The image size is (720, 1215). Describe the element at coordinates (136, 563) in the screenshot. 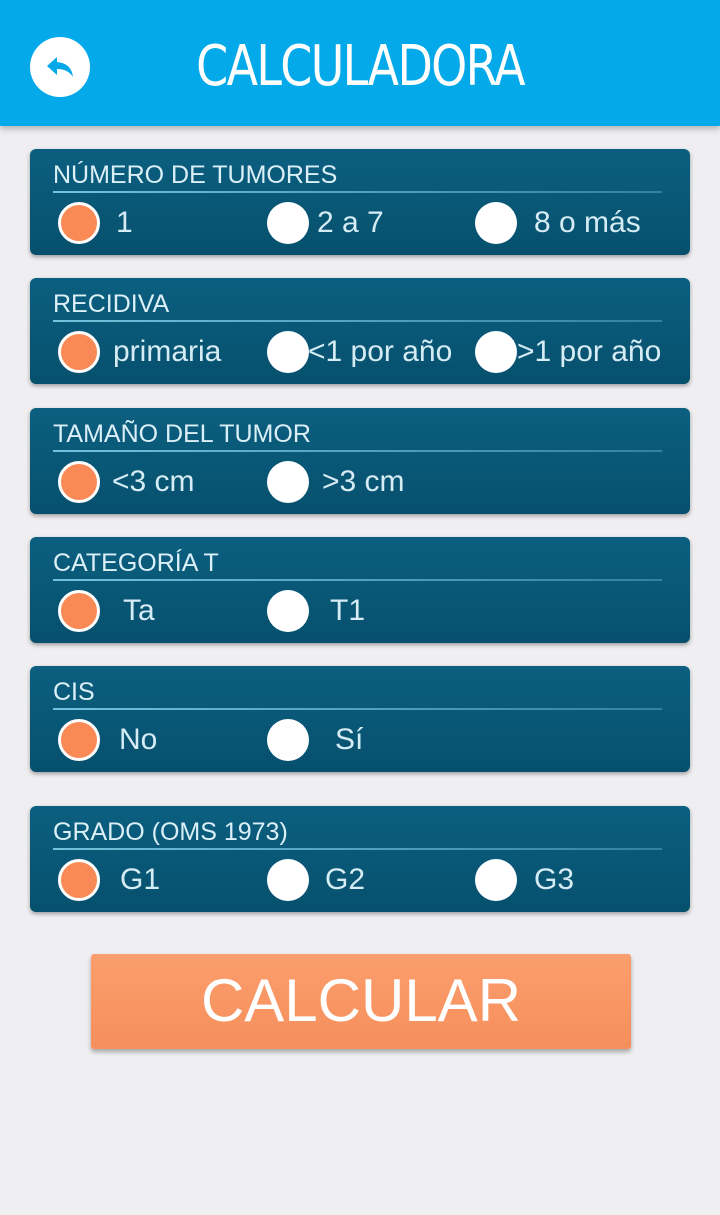

I see `group-title: CATEGORÍA T` at that location.